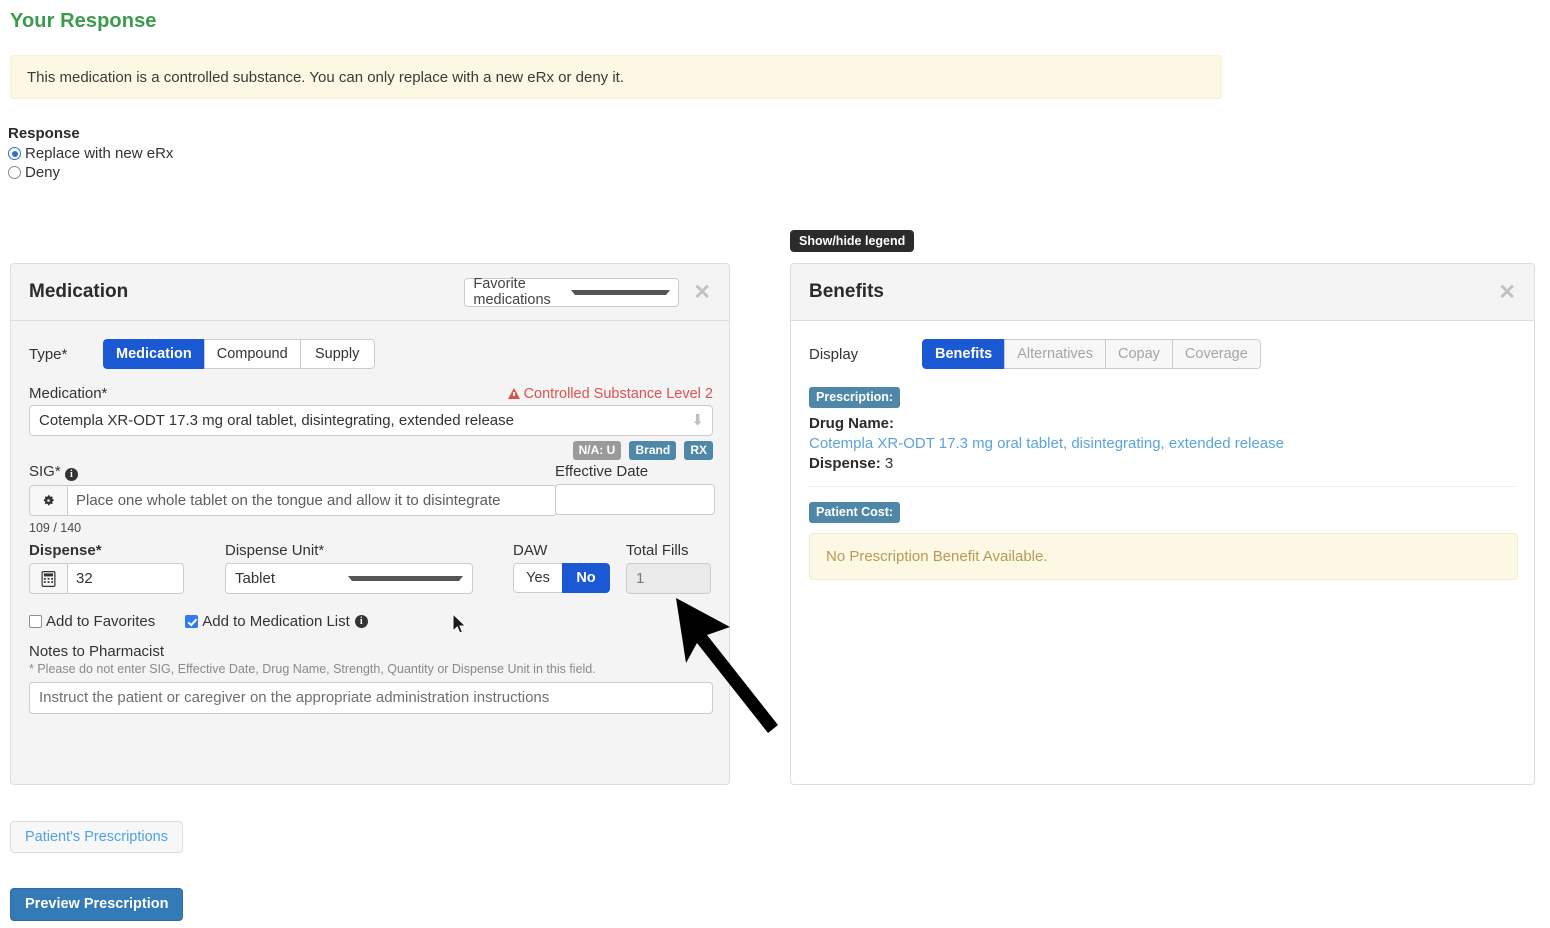 This screenshot has width=1550, height=928. I want to click on badge-brand: Brand, so click(653, 450).